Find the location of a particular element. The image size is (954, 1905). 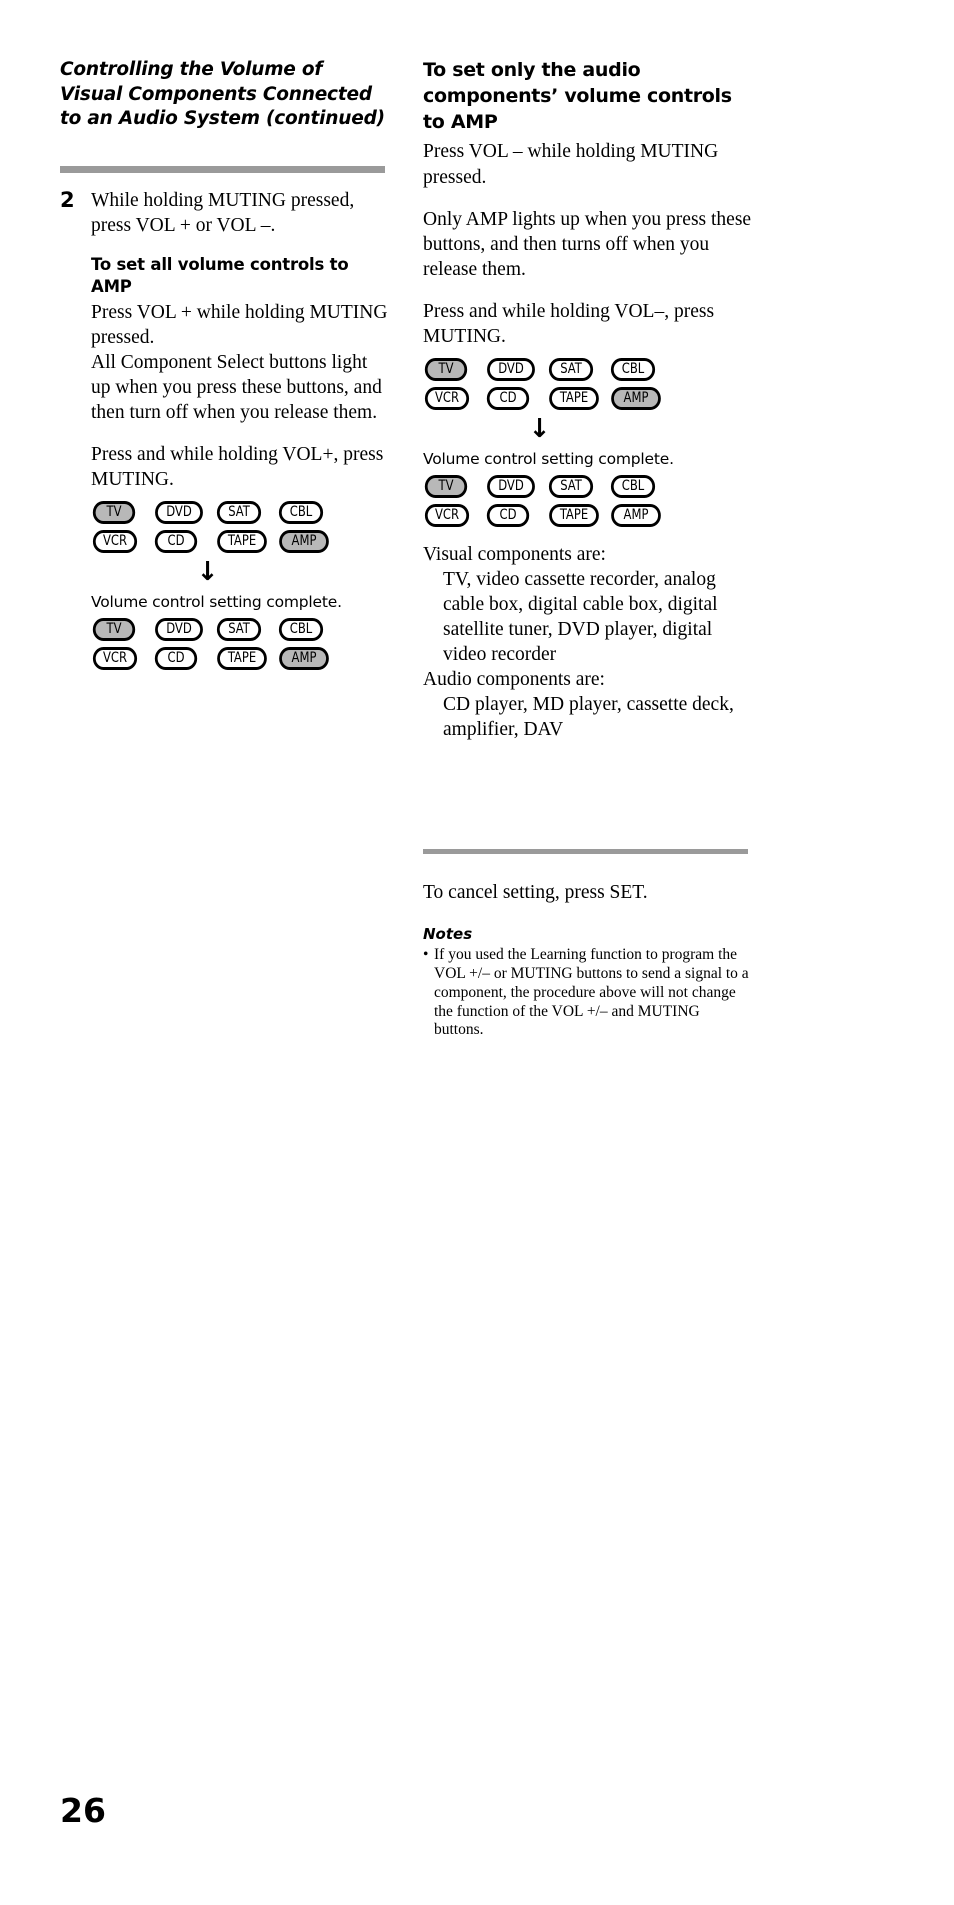

left-subheading: To set all volume controls to AMP is located at coordinates (220, 275).